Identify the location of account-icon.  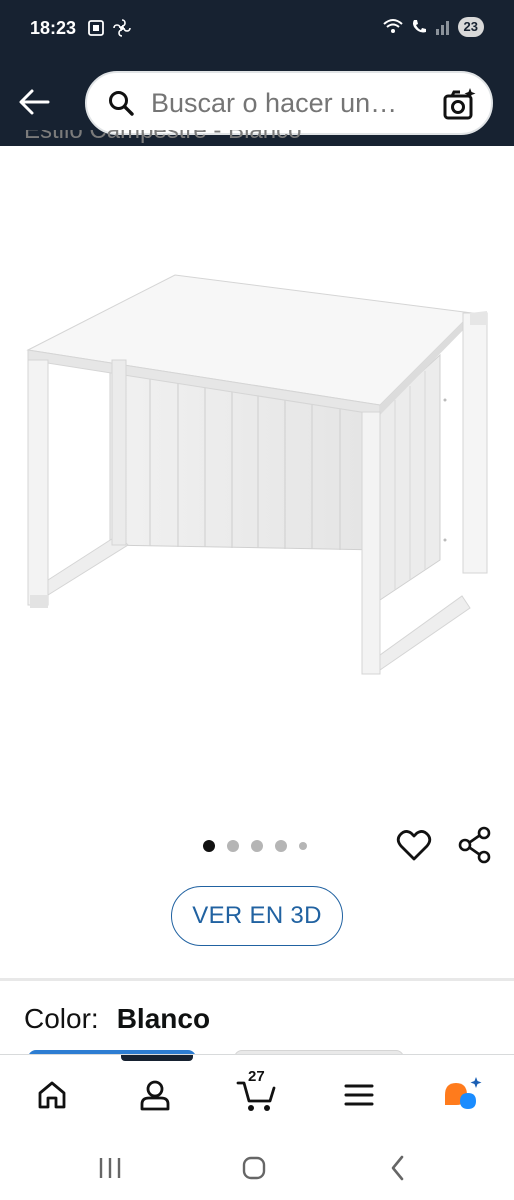
(155, 1095).